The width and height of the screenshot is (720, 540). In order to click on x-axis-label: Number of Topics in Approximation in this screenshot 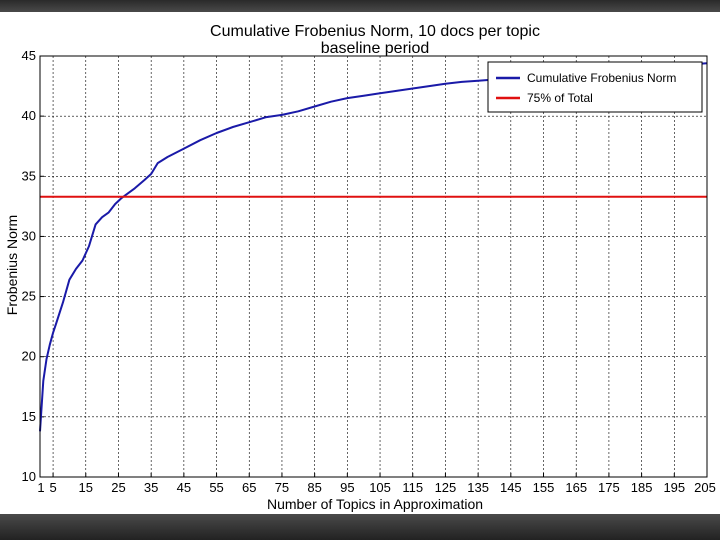, I will do `click(375, 504)`.